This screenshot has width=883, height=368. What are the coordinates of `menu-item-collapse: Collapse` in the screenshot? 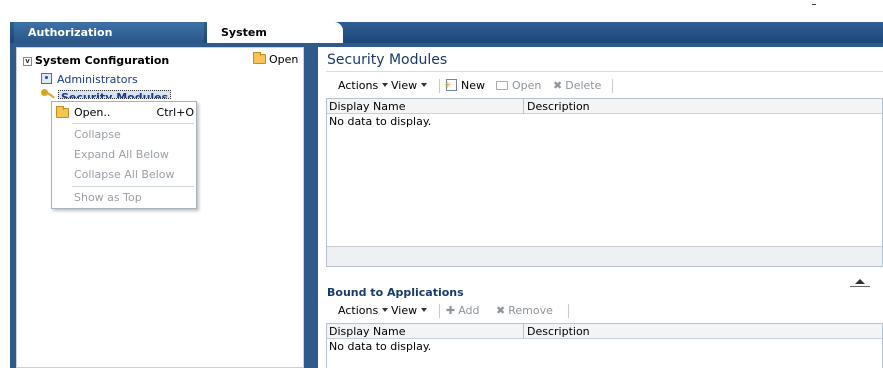 It's located at (124, 134).